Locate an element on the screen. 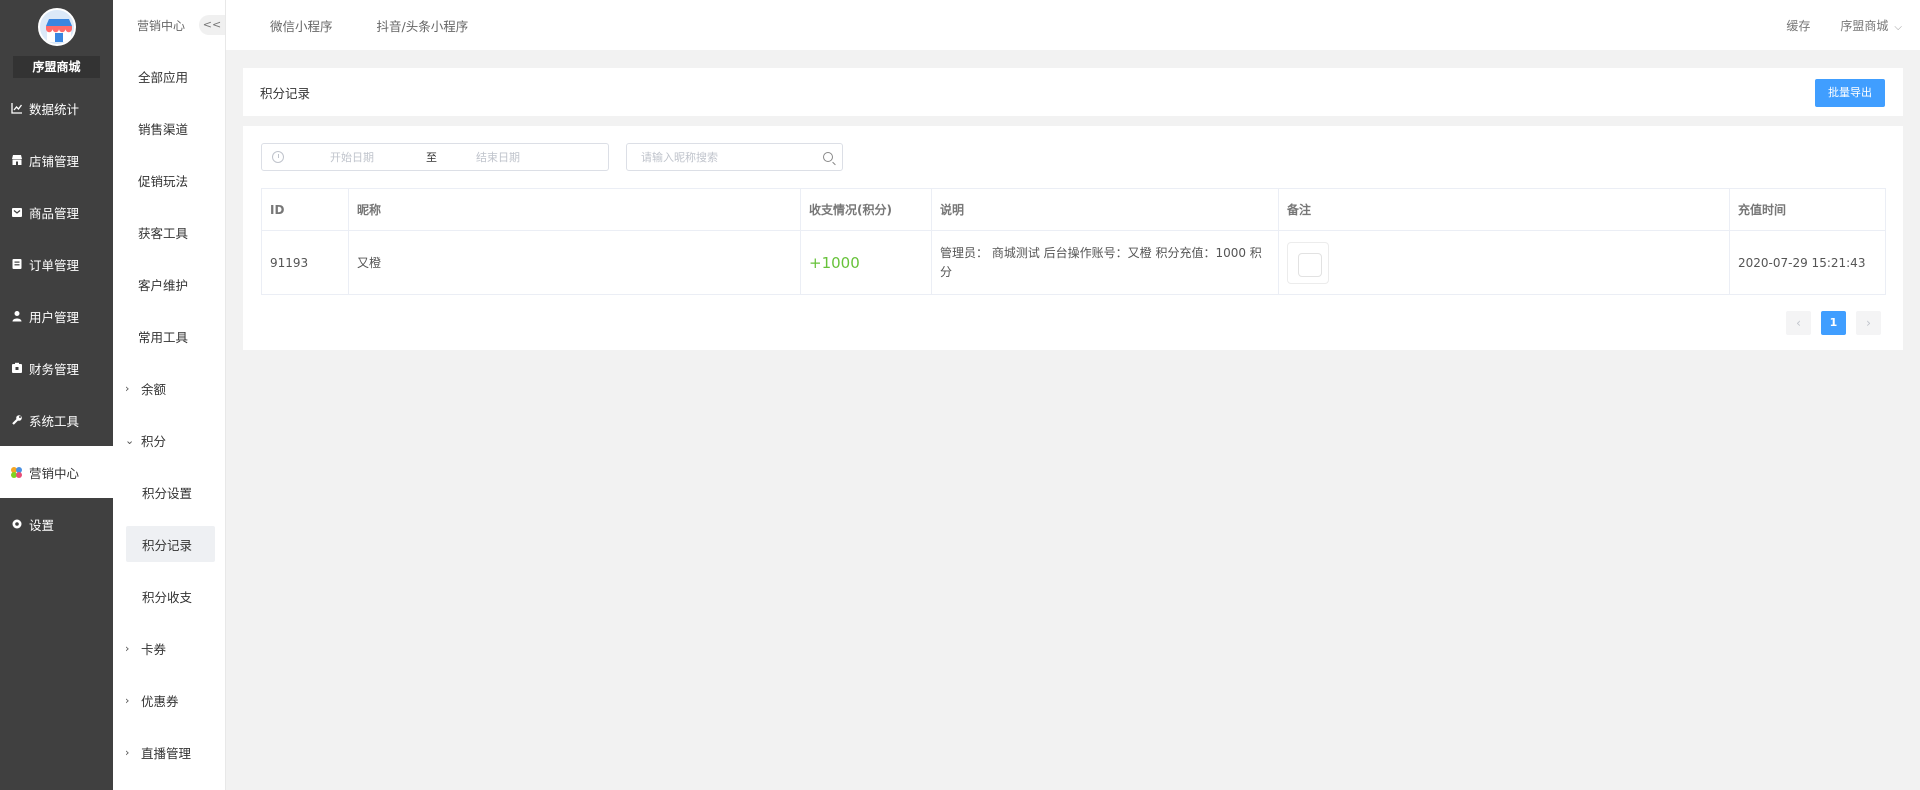  cell-nickname: 又橙 is located at coordinates (574, 262).